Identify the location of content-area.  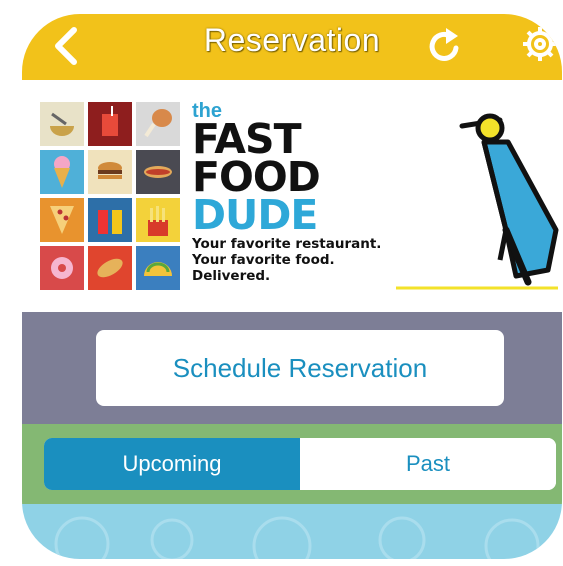
(292, 531).